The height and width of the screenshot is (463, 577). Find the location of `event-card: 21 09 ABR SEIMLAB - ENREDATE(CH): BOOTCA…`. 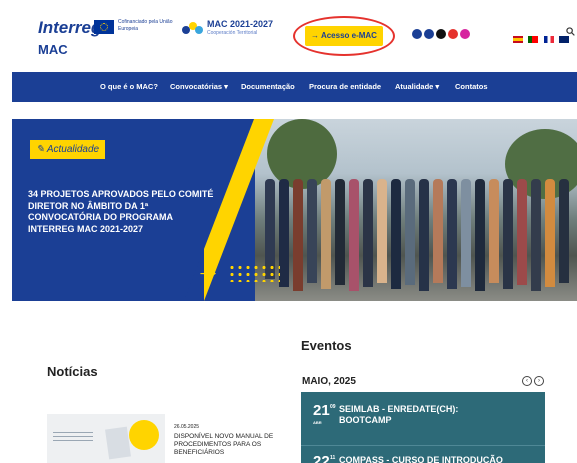

event-card: 21 09 ABR SEIMLAB - ENREDATE(CH): BOOTCA… is located at coordinates (423, 418).